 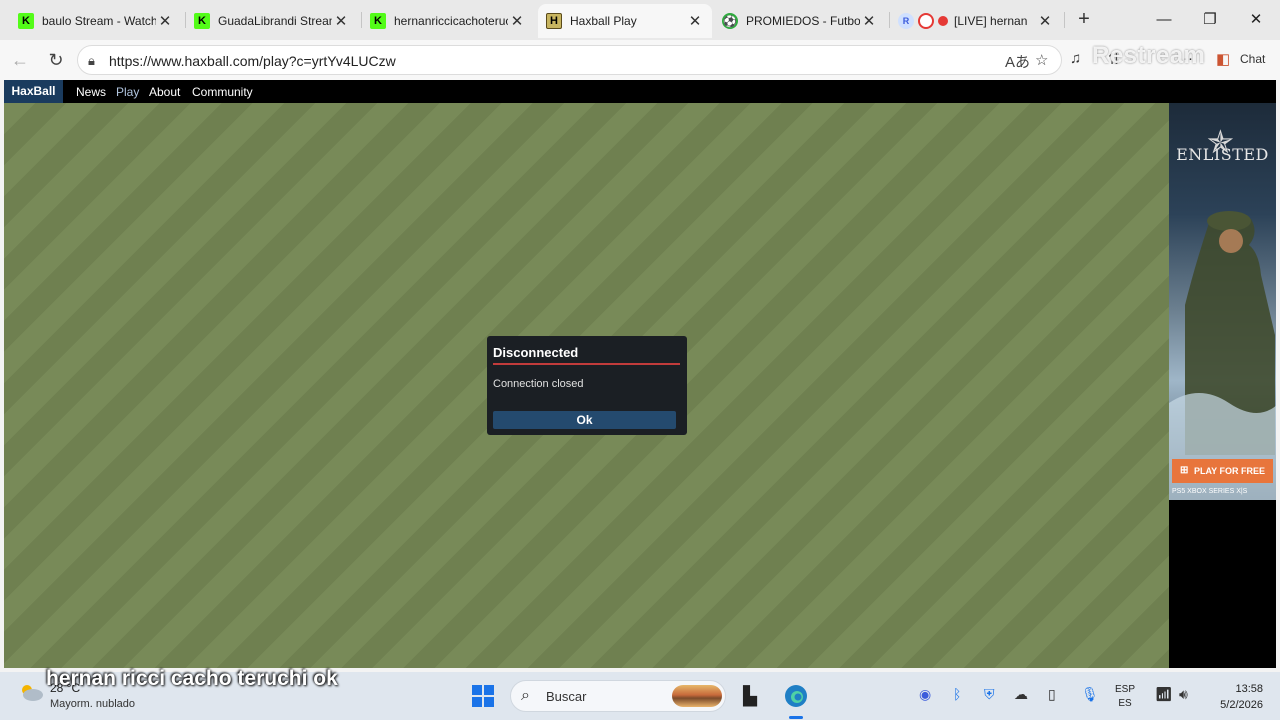 What do you see at coordinates (1084, 19) in the screenshot?
I see `new-tab-button: +` at bounding box center [1084, 19].